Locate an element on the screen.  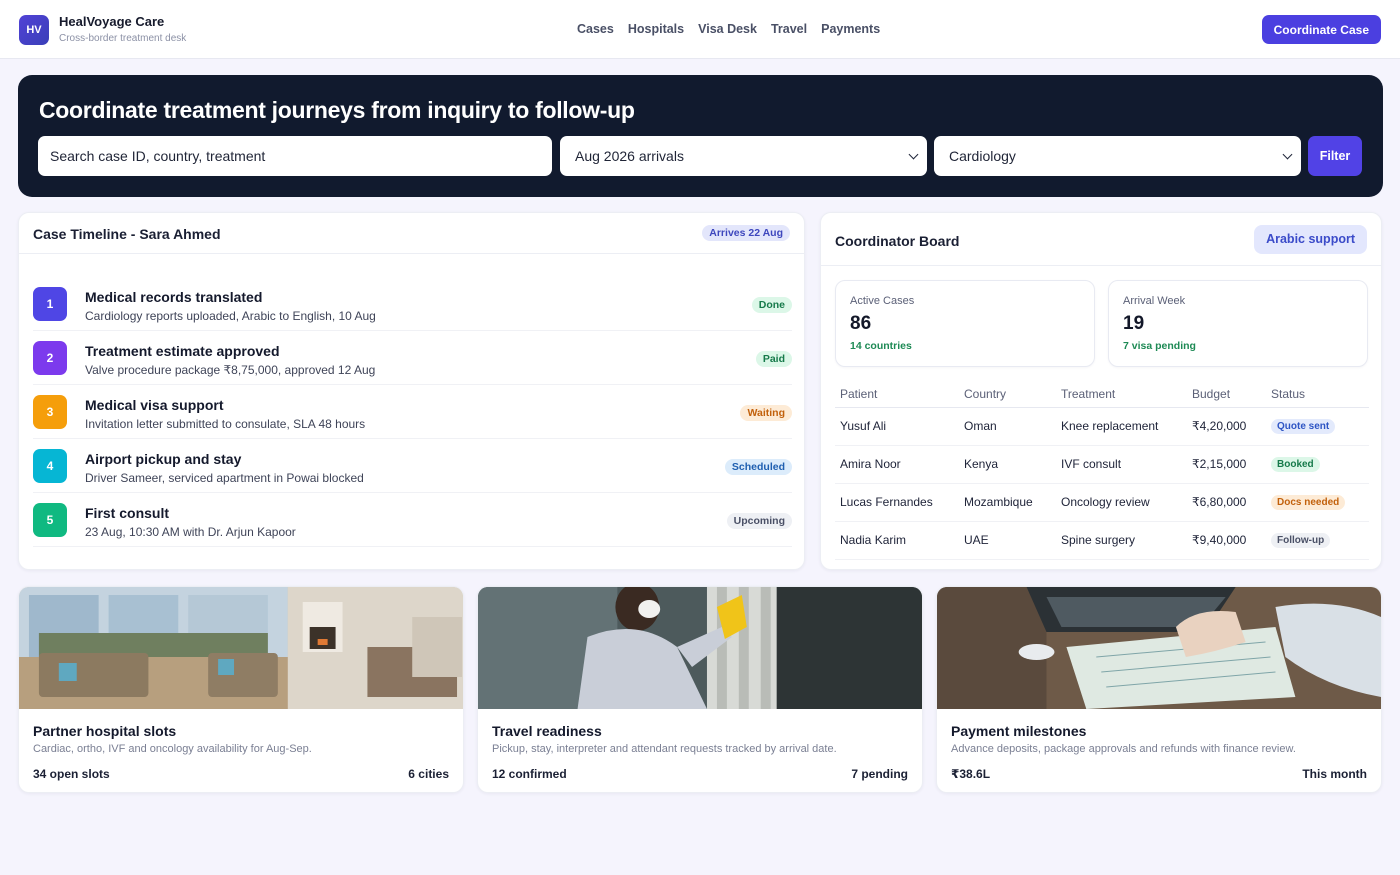
nav-visa-desk: Visa Desk is located at coordinates (727, 29).